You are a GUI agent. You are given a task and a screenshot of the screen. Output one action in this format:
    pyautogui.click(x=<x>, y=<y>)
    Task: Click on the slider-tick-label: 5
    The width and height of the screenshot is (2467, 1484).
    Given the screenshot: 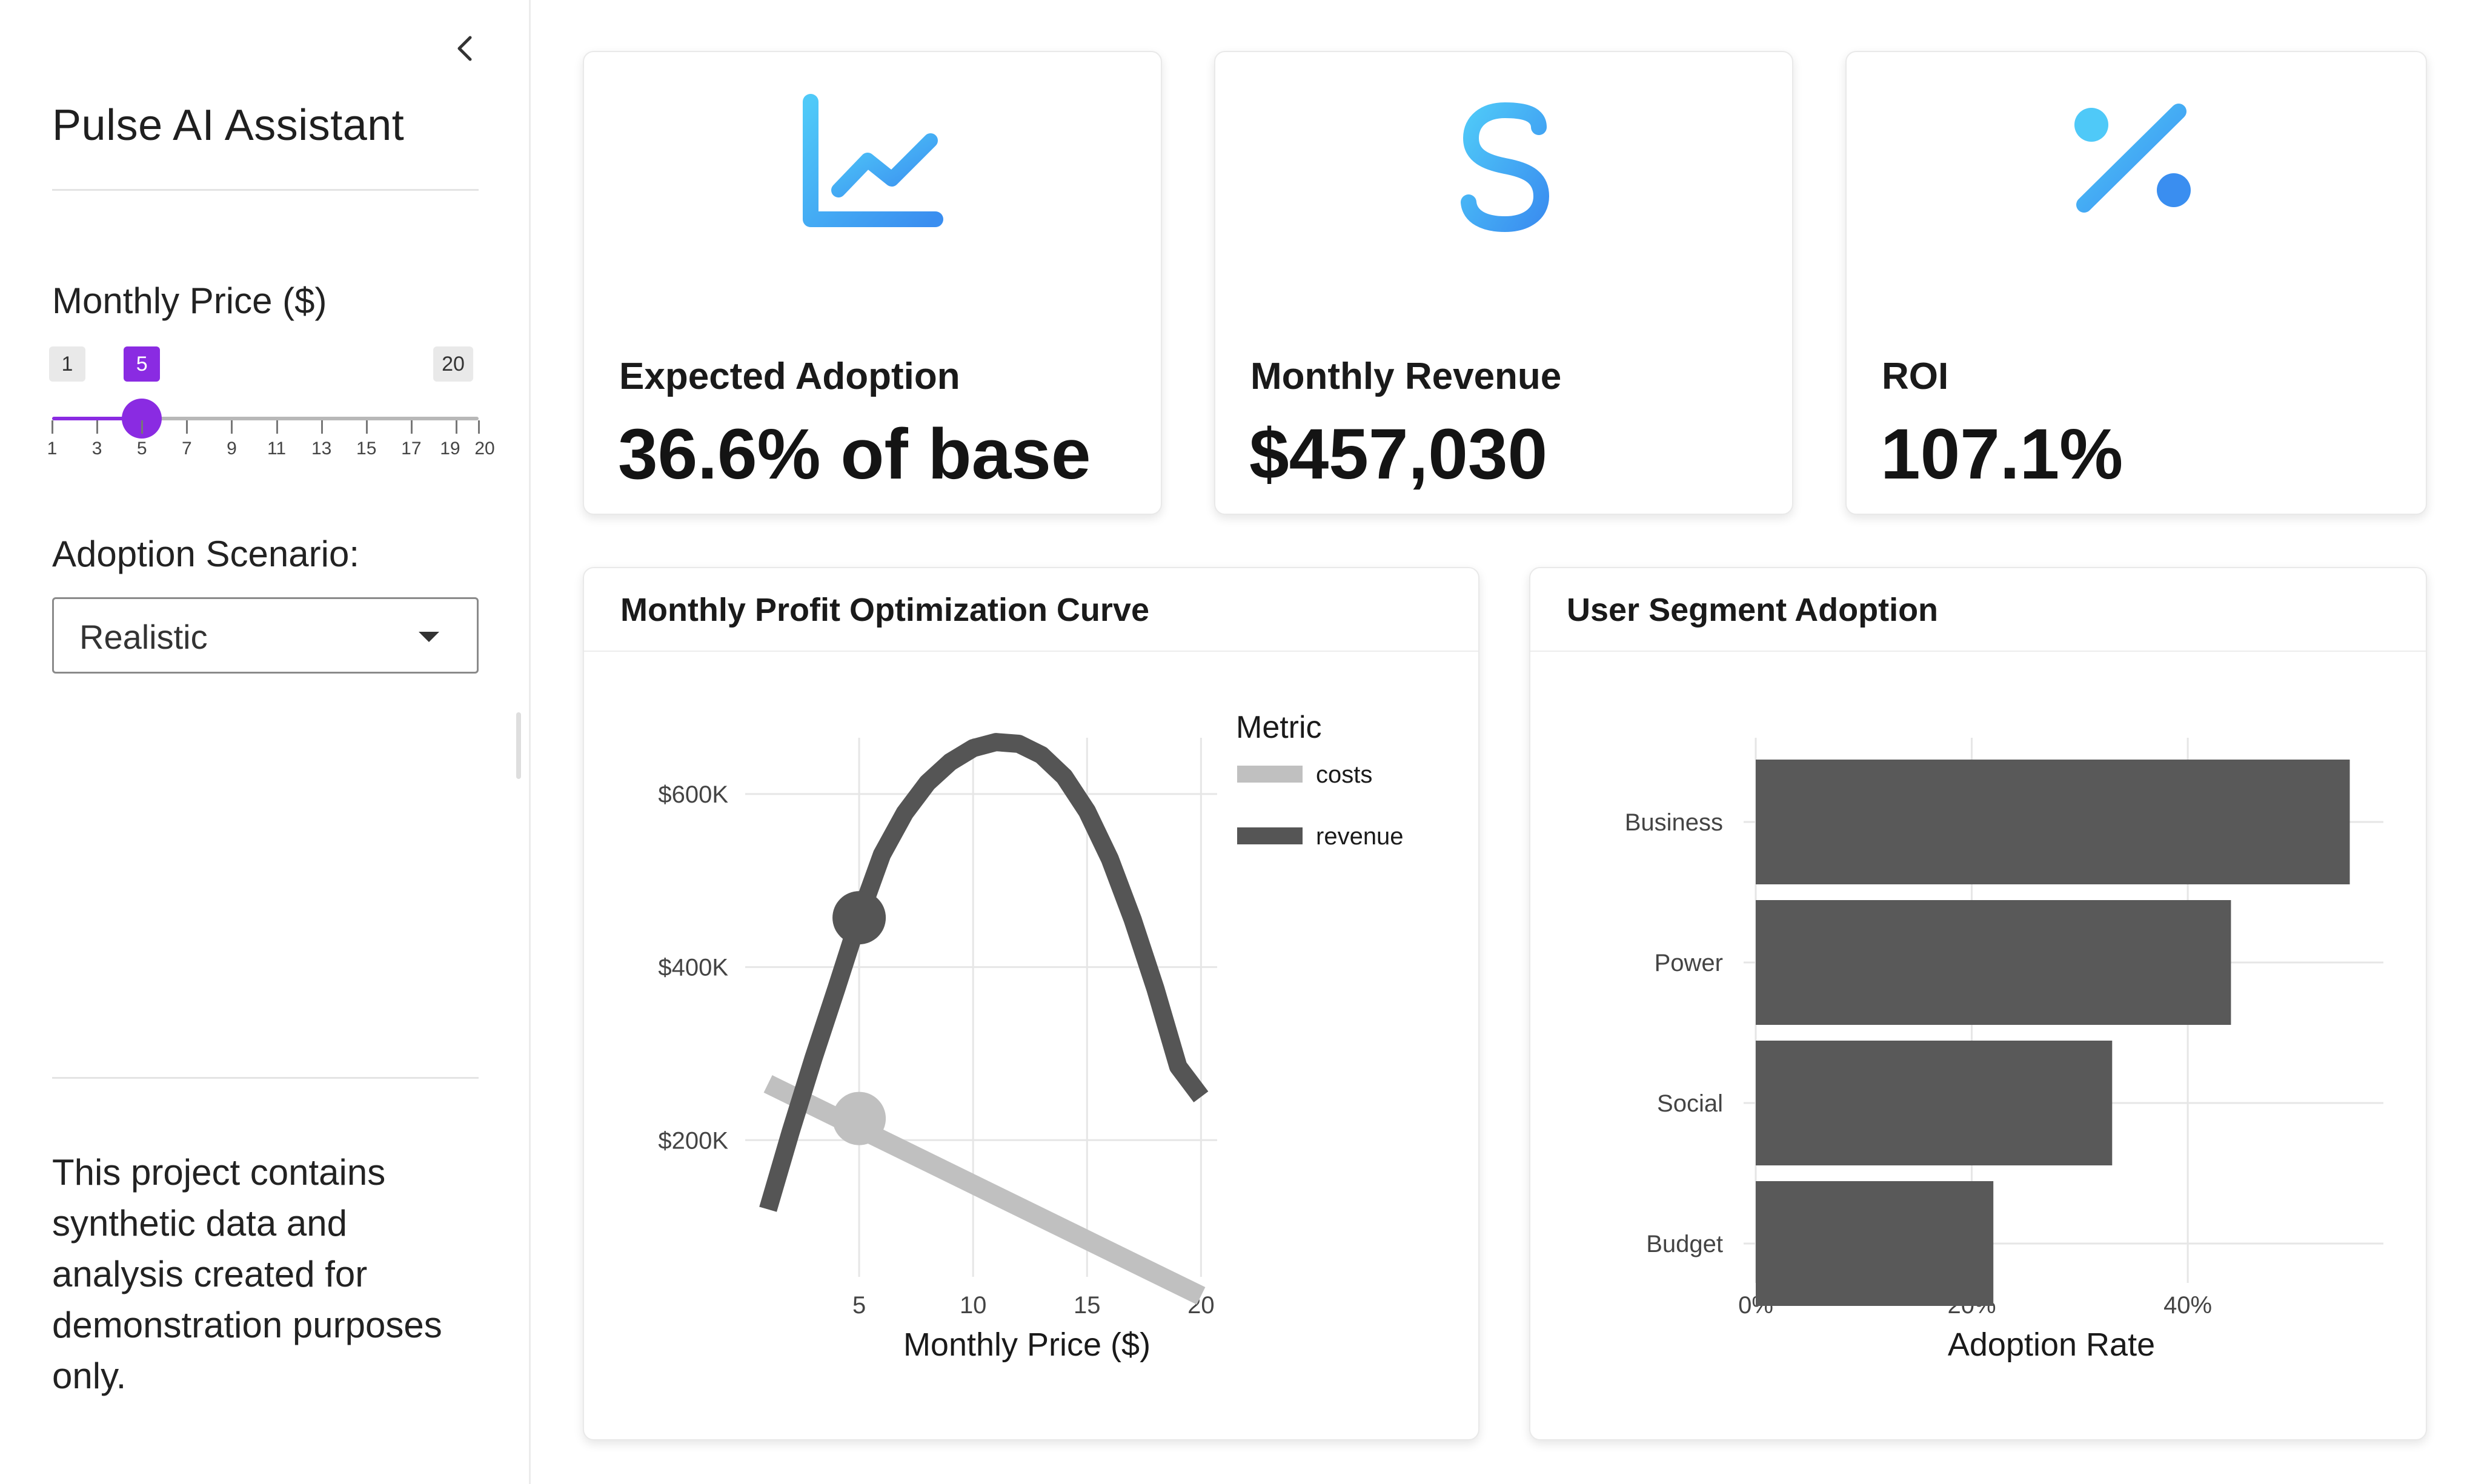 What is the action you would take?
    pyautogui.click(x=141, y=449)
    